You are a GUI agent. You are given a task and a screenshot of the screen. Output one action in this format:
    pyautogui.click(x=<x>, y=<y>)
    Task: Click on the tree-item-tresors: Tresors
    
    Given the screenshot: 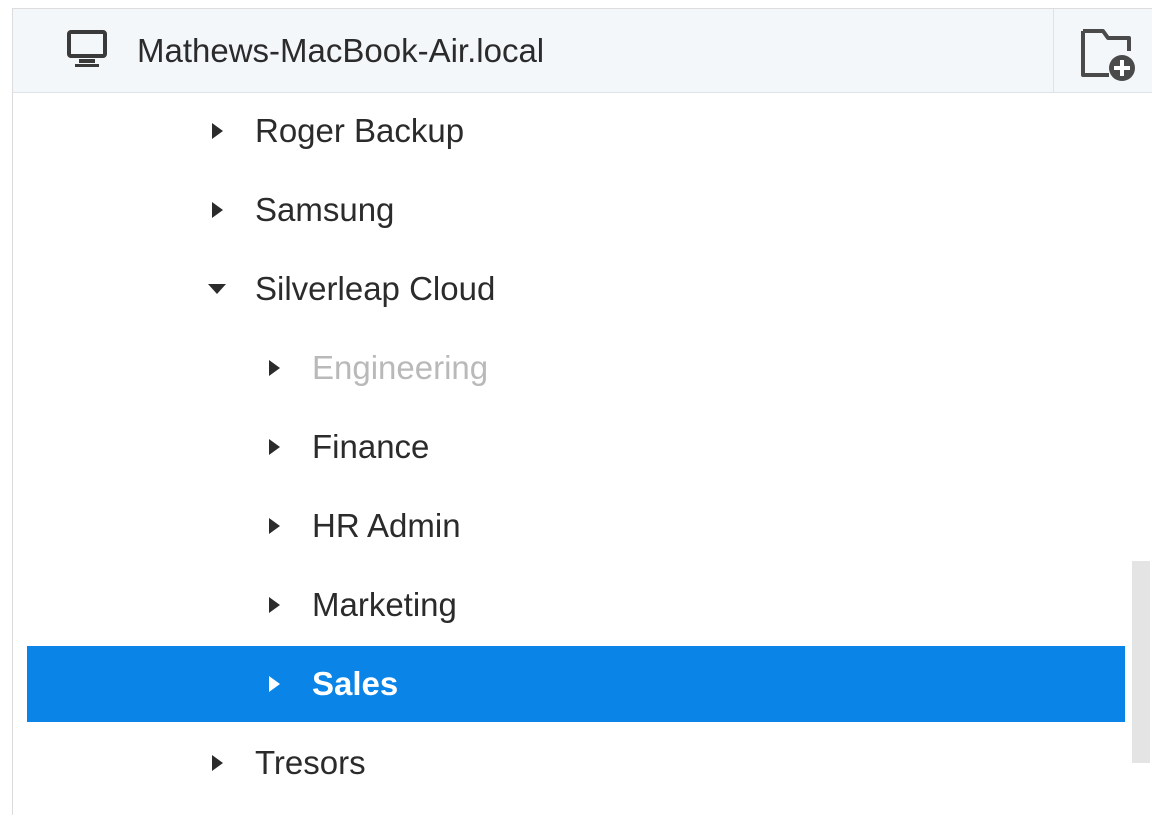 What is the action you would take?
    pyautogui.click(x=576, y=763)
    